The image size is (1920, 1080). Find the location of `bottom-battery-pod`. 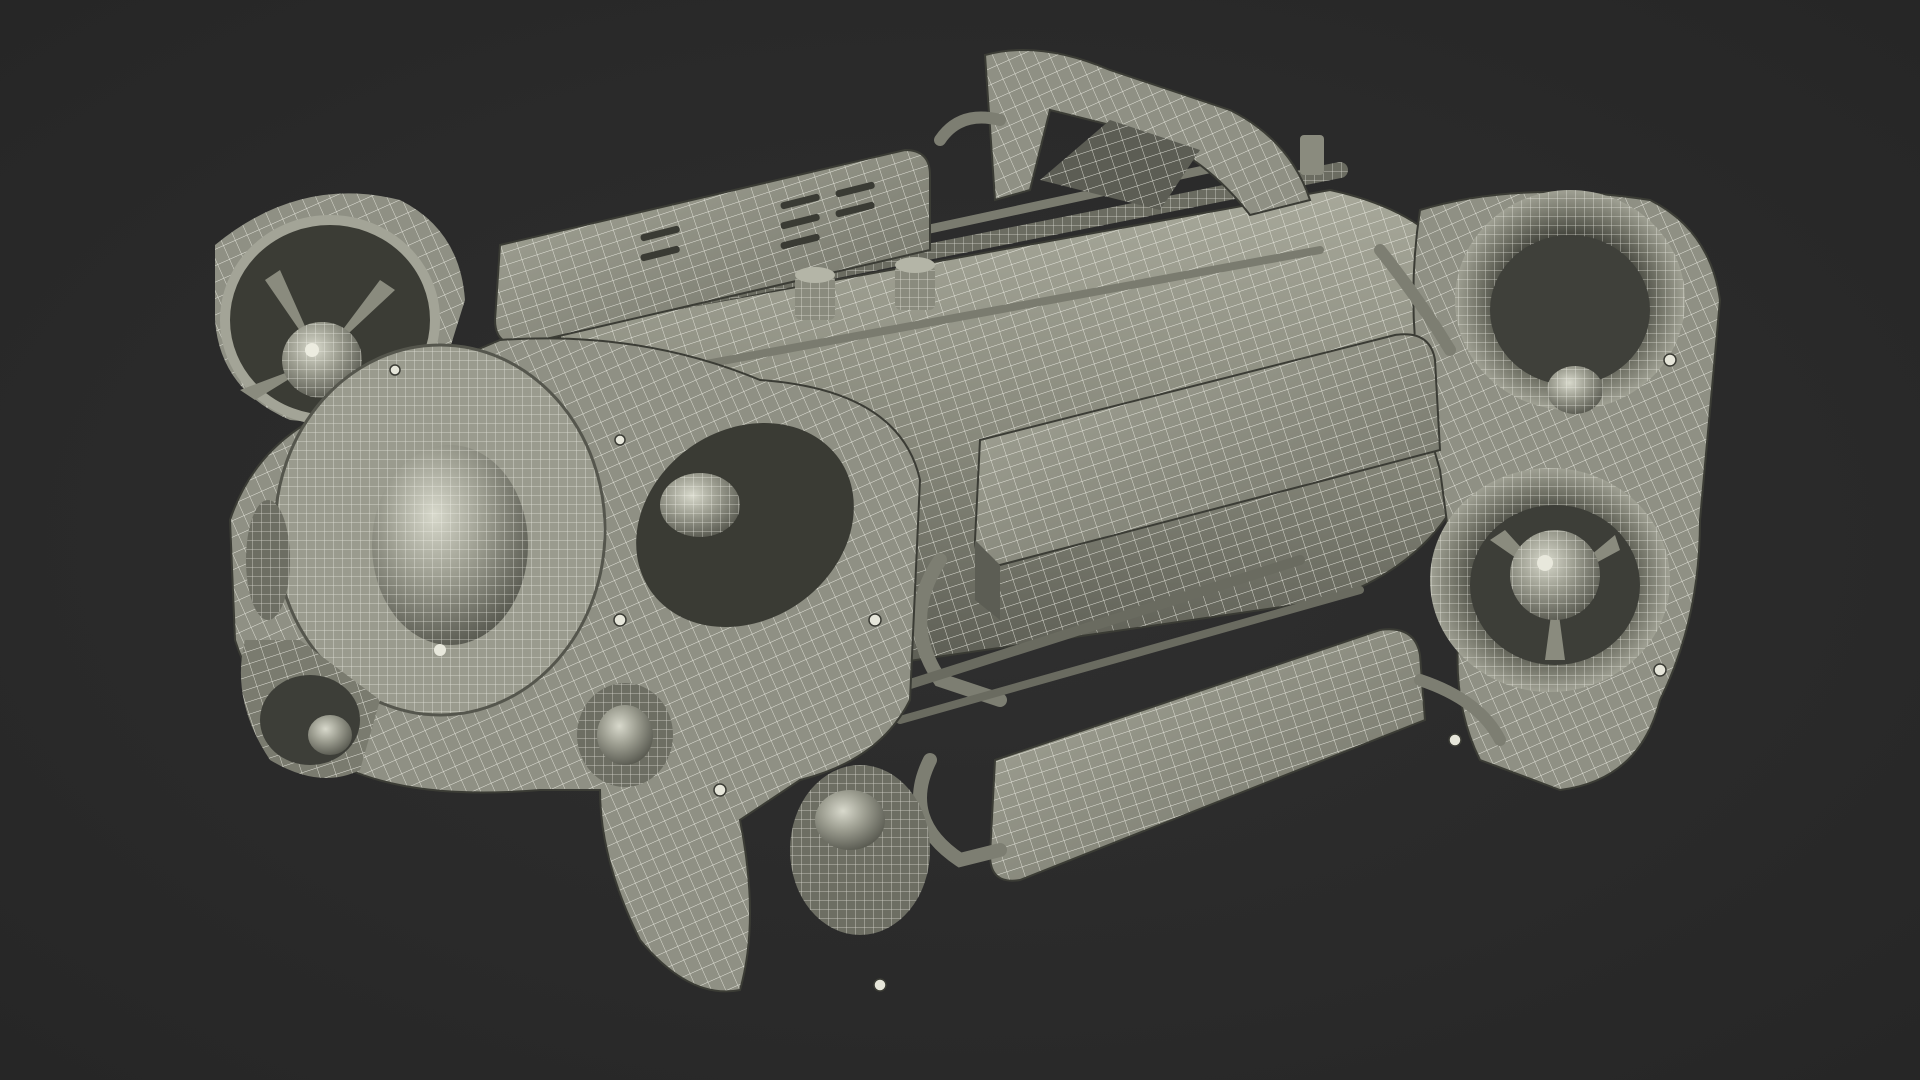

bottom-battery-pod is located at coordinates (1207, 755).